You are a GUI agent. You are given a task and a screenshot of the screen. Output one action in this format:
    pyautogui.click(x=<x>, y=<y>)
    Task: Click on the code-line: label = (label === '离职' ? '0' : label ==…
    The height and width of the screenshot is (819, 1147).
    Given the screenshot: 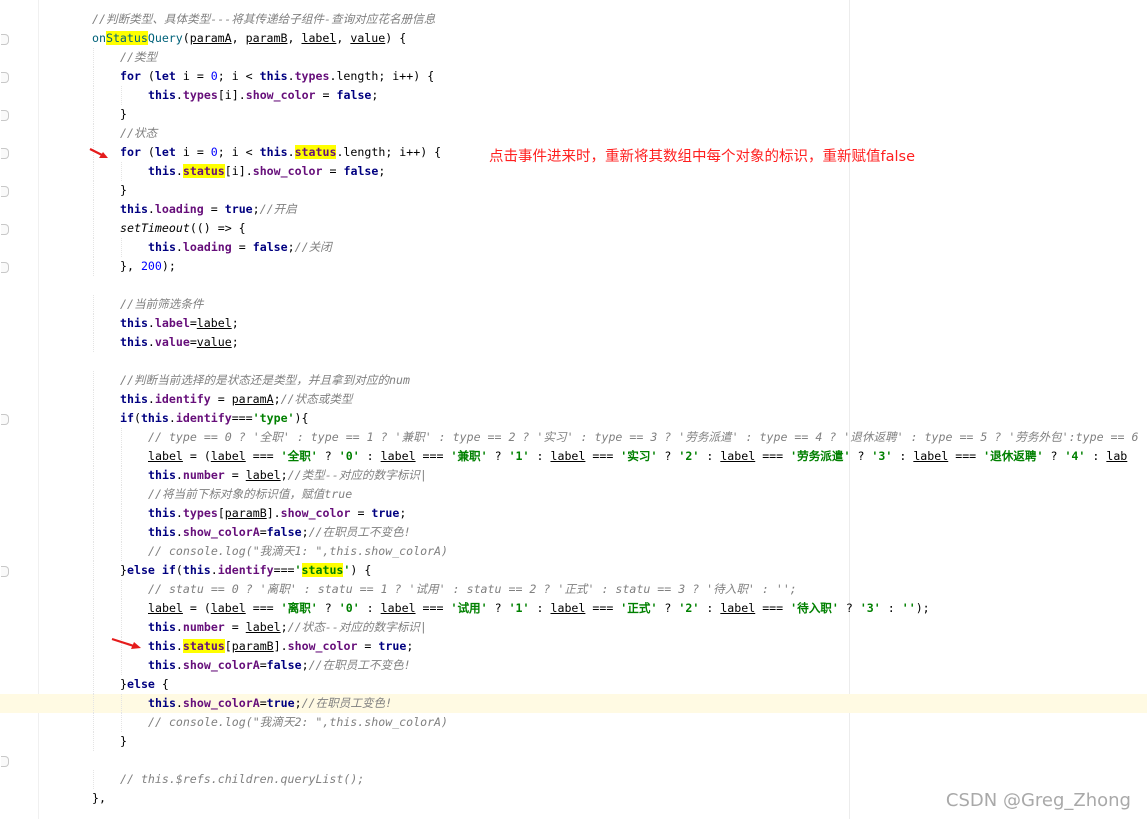 What is the action you would take?
    pyautogui.click(x=573, y=608)
    